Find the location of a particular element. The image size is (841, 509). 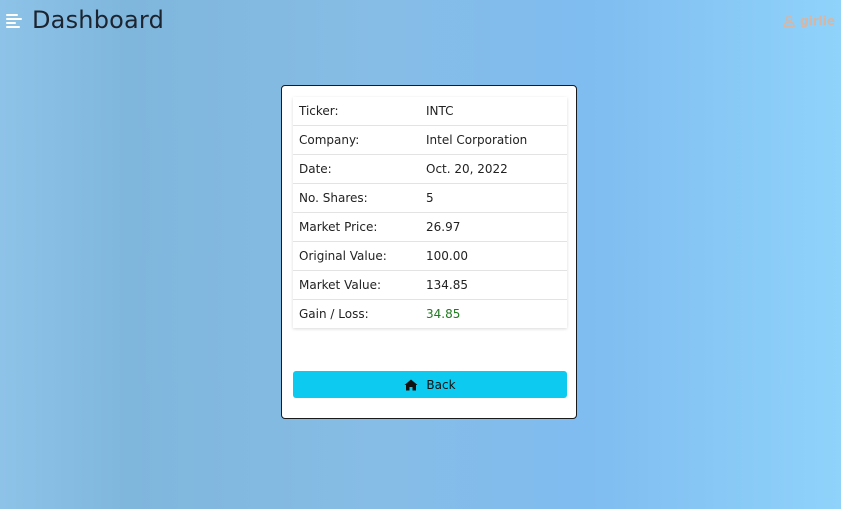

table-row: Market Price: 26.97 is located at coordinates (430, 227).